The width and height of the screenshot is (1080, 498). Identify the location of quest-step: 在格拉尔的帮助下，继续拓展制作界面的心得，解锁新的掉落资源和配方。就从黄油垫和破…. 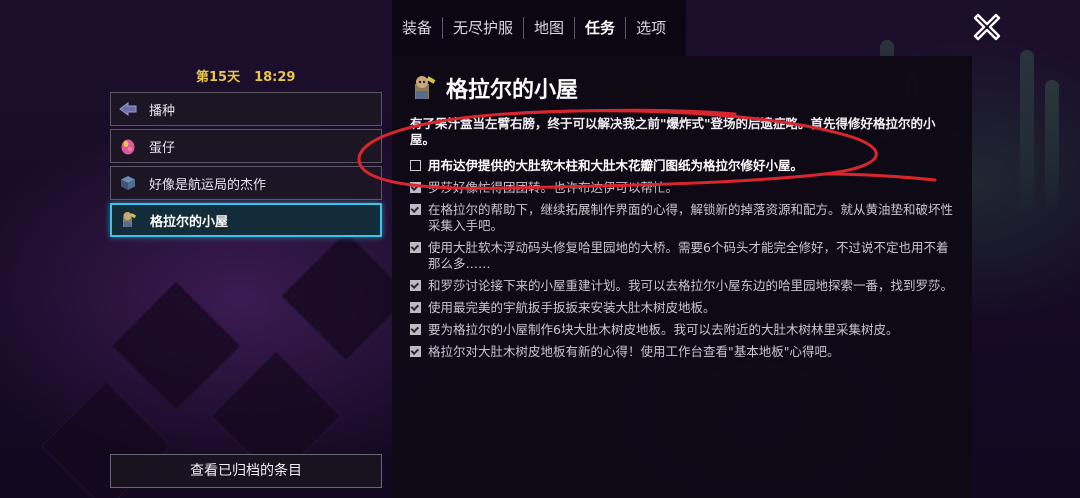
(684, 218).